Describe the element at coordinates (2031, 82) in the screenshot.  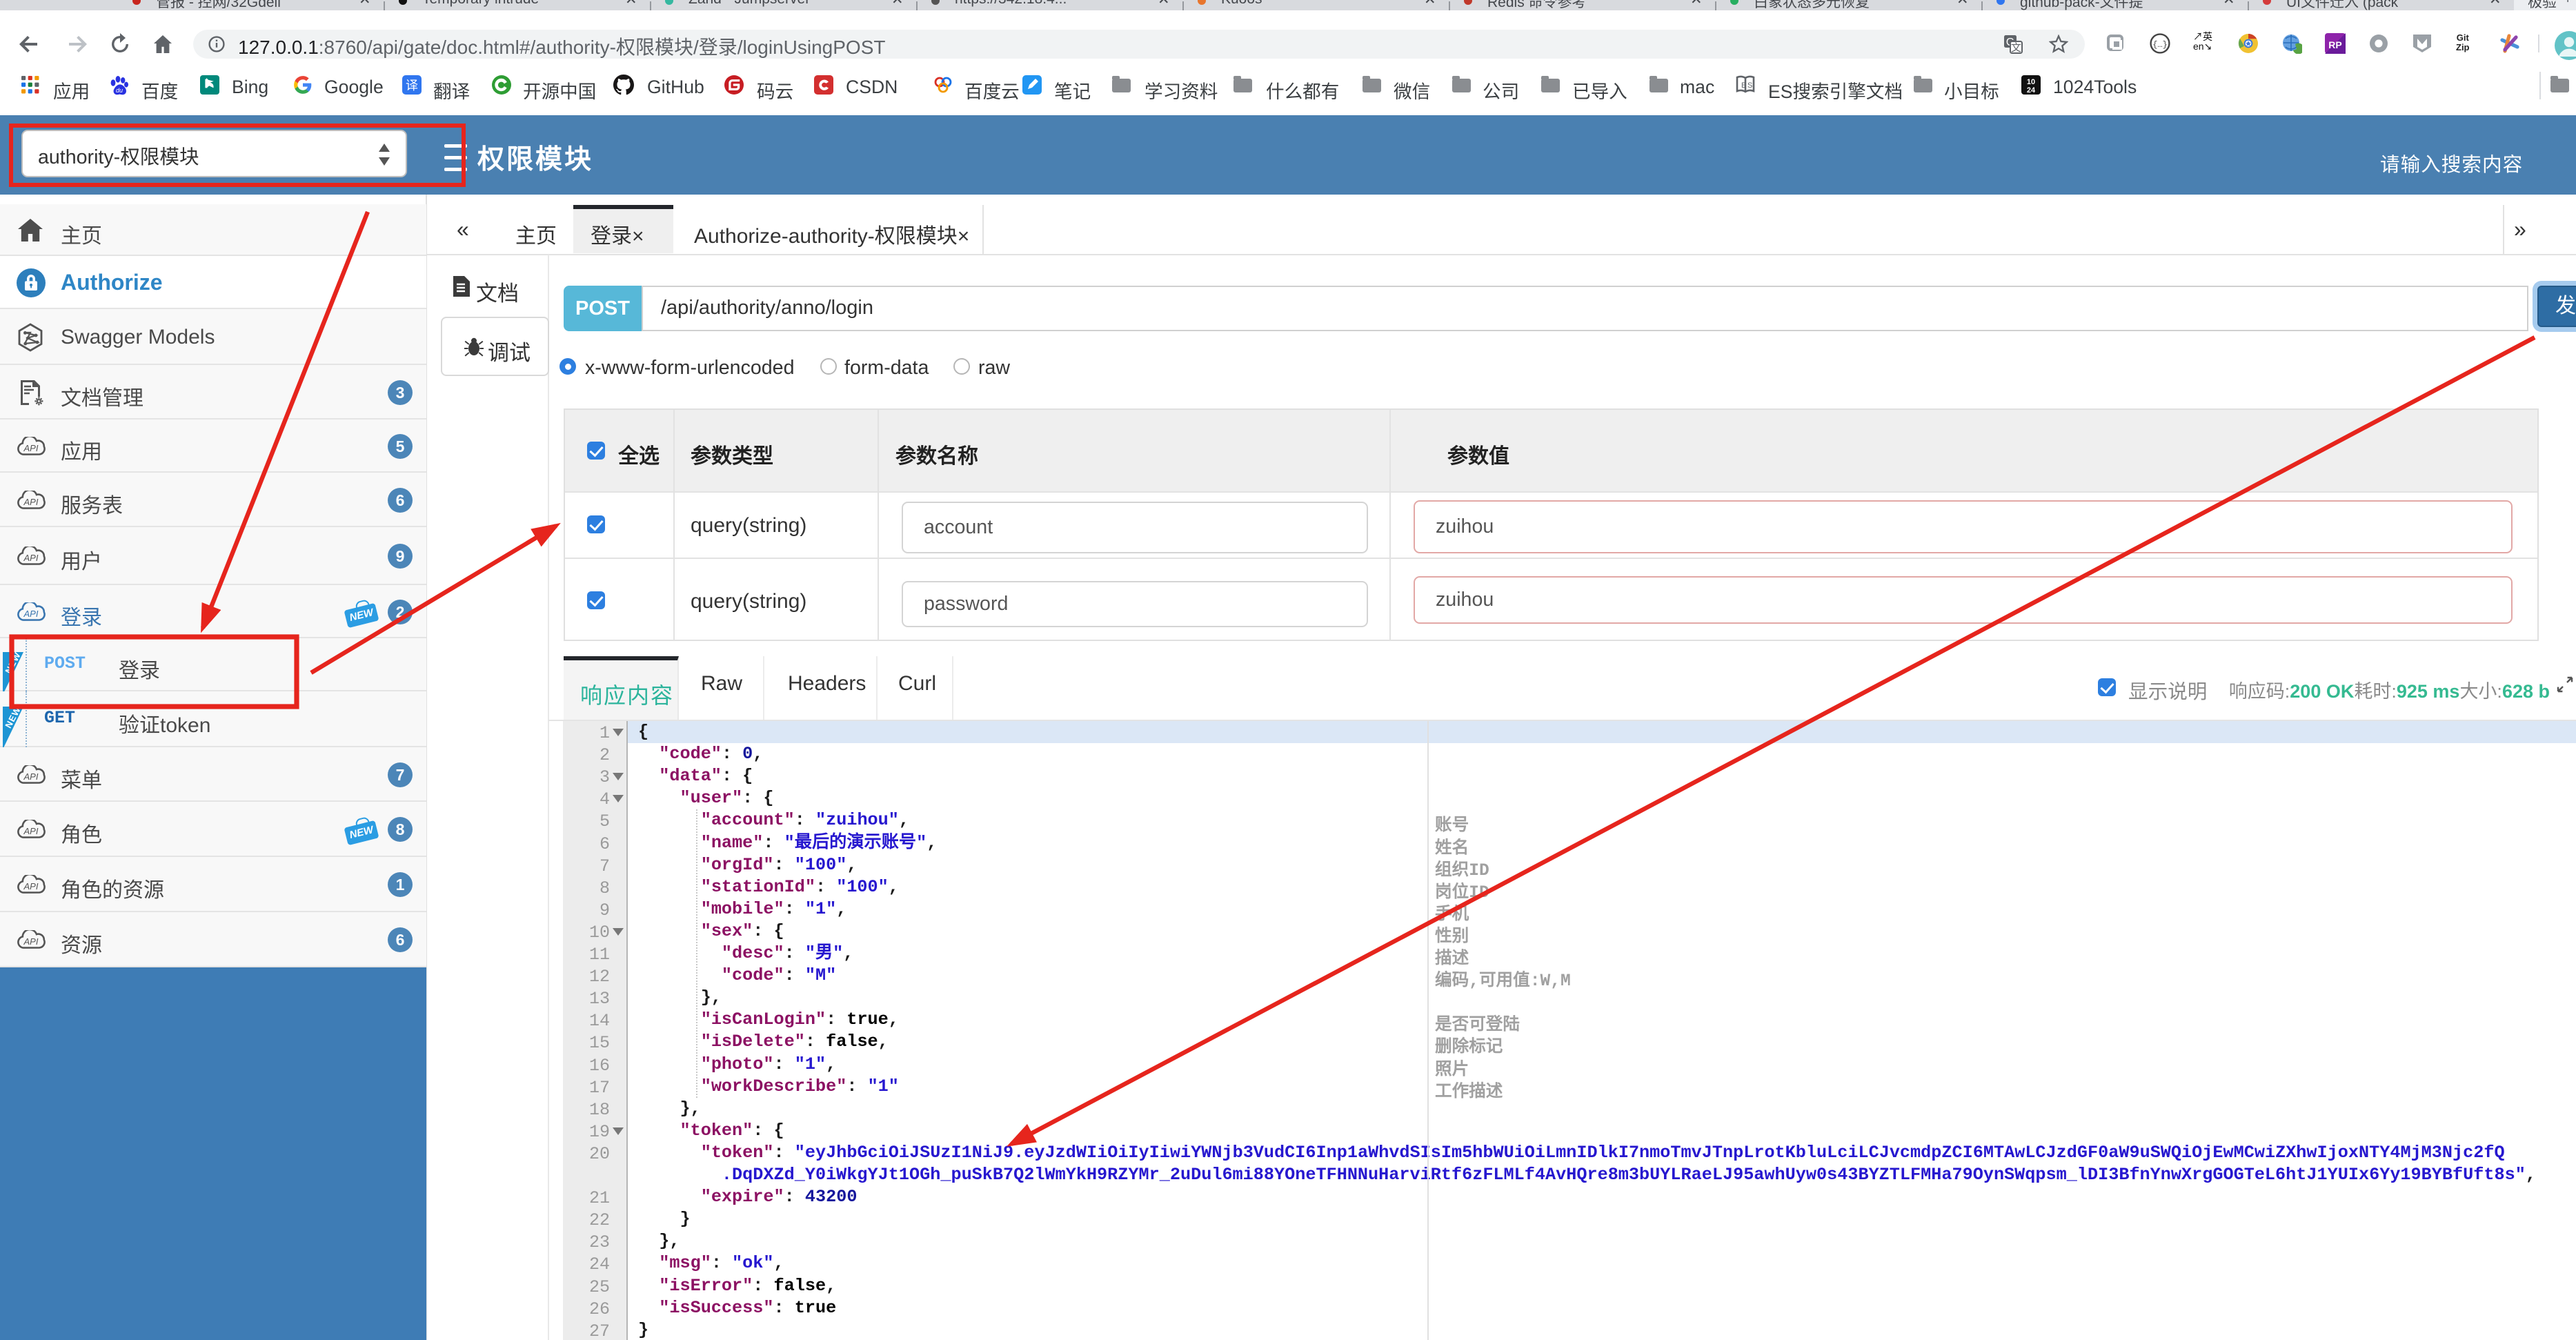
I see `svg-text: 10` at that location.